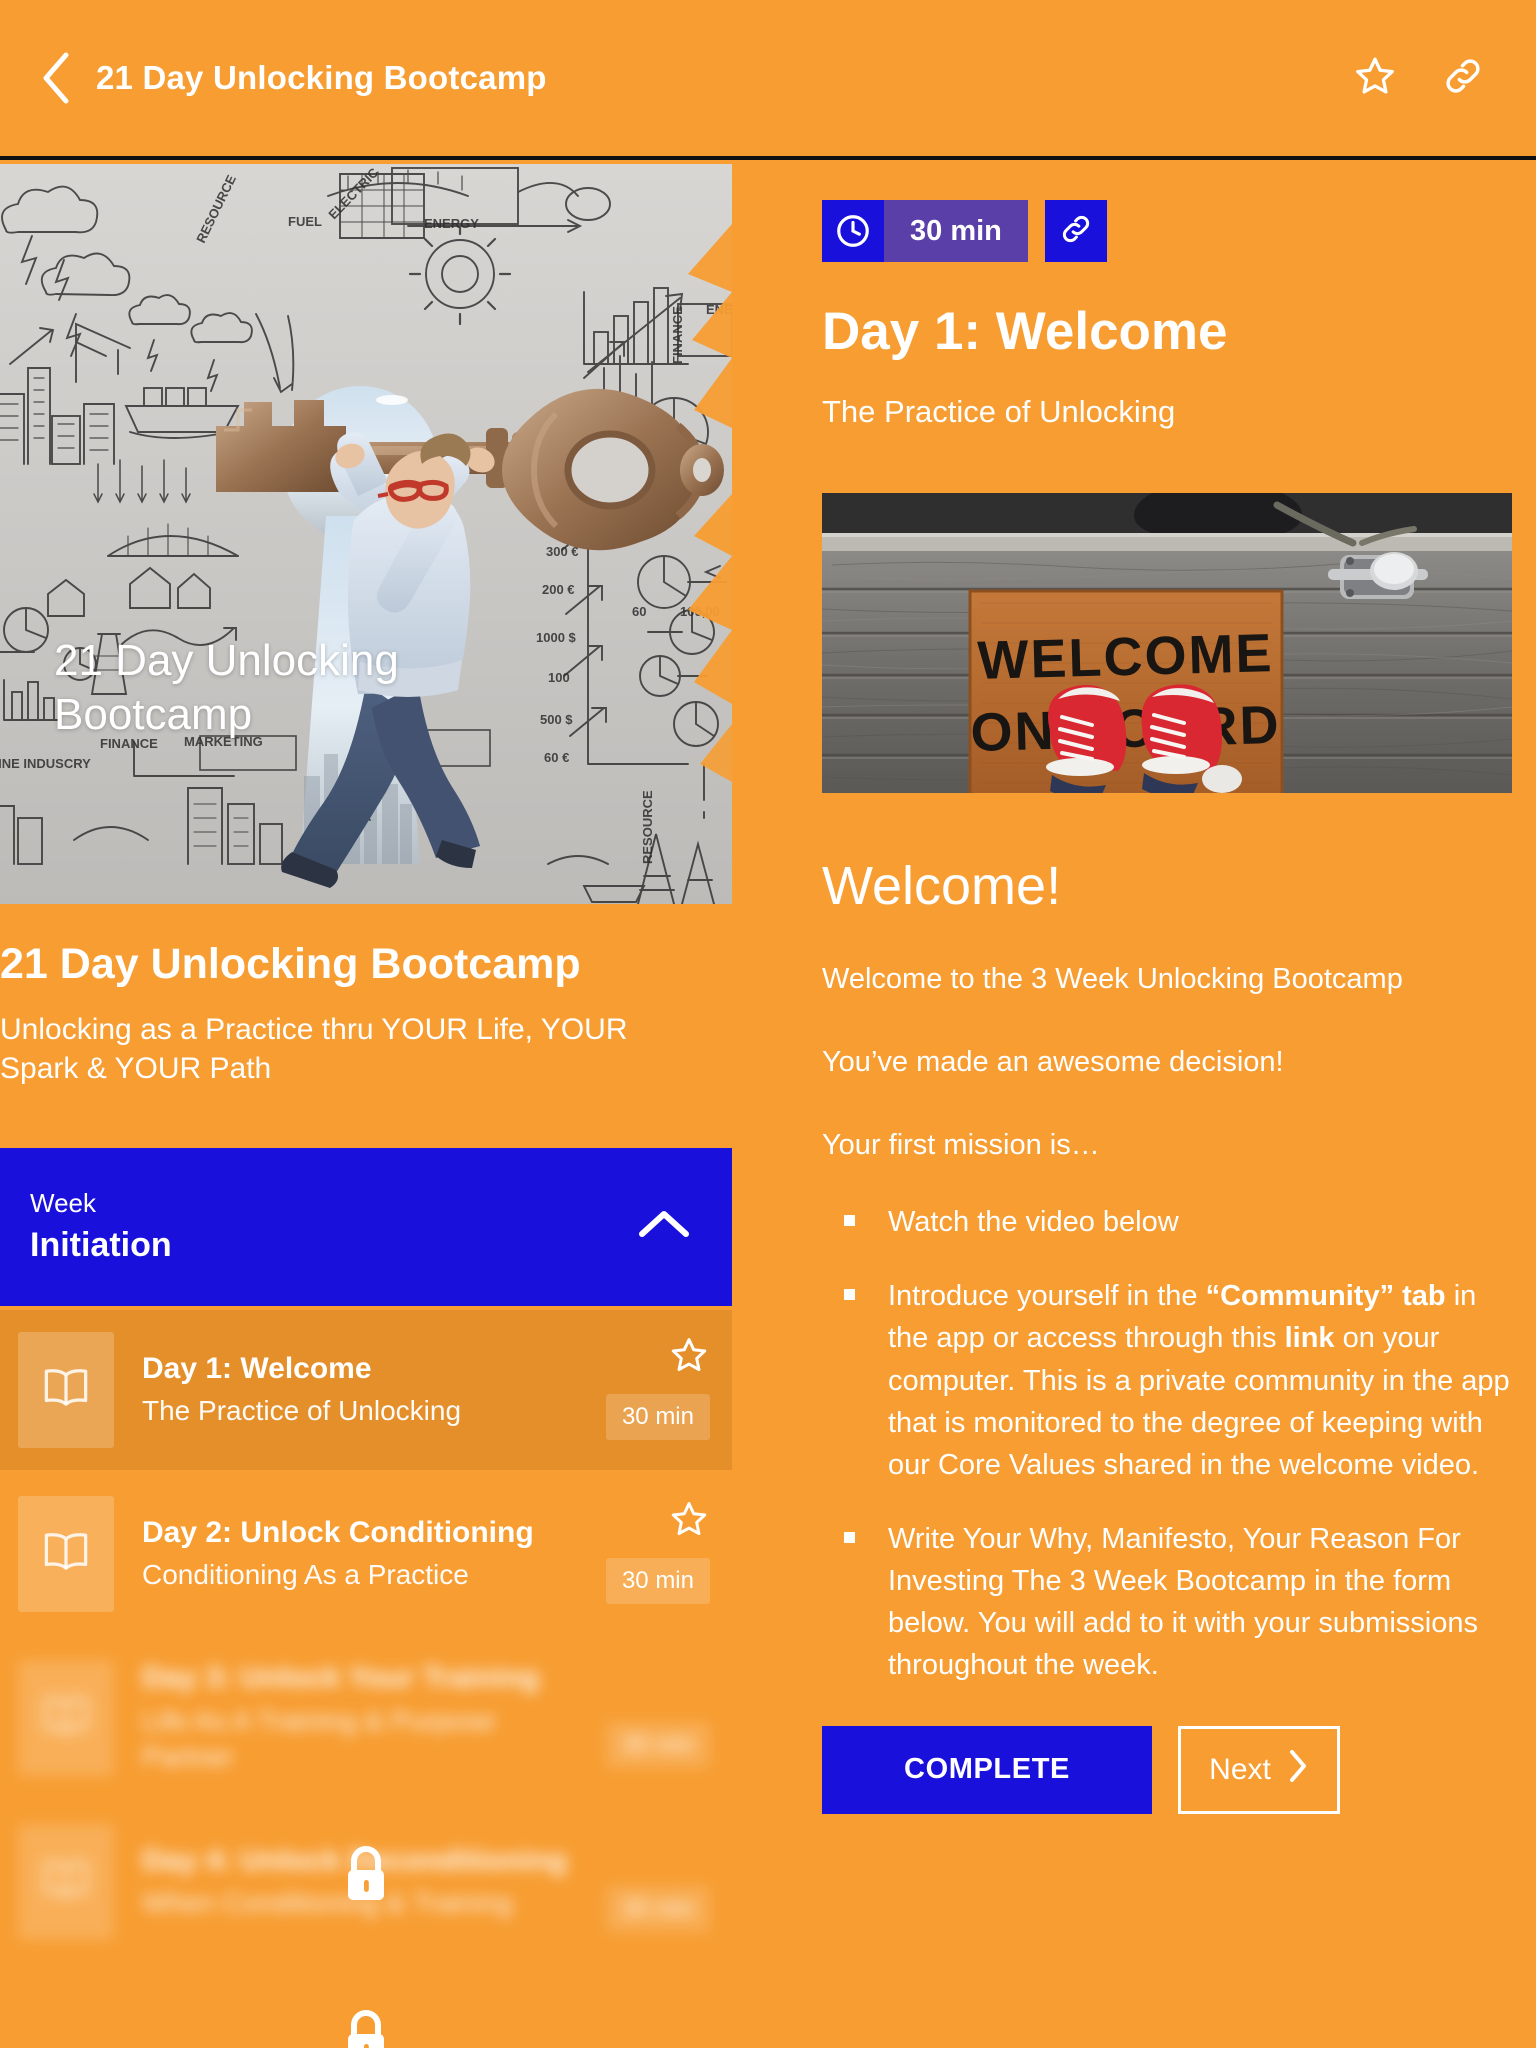 The height and width of the screenshot is (2048, 1536). What do you see at coordinates (647, 827) in the screenshot?
I see `svg-text: RESOURCE` at bounding box center [647, 827].